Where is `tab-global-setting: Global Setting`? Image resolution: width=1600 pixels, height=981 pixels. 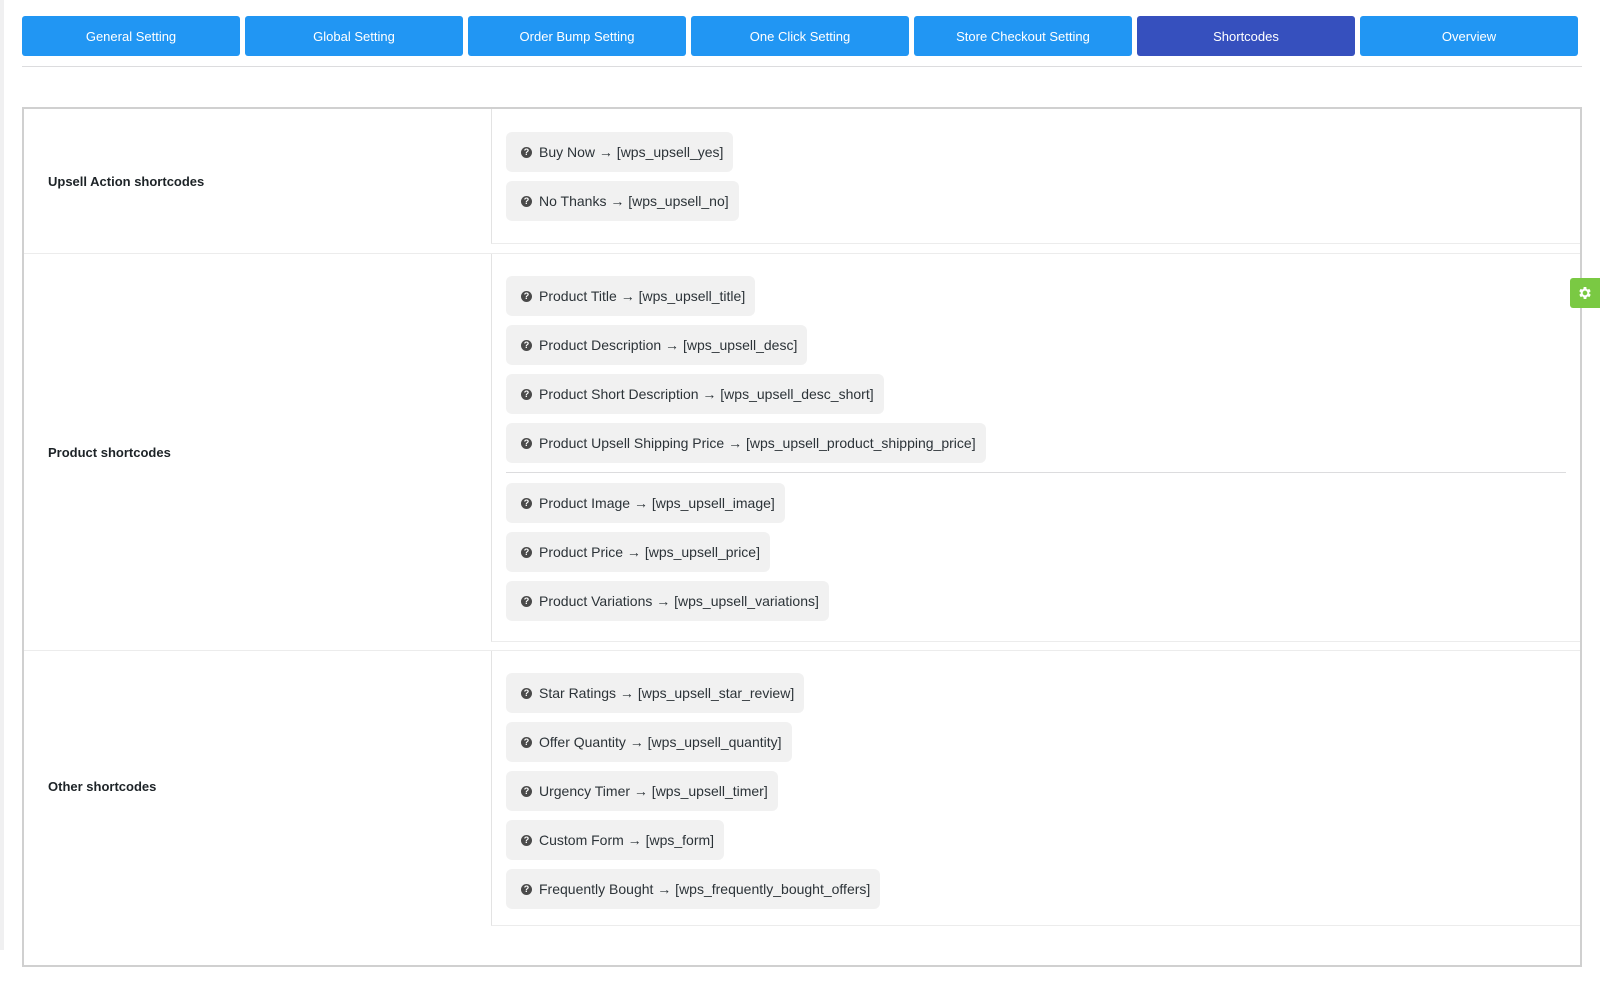 tab-global-setting: Global Setting is located at coordinates (354, 36).